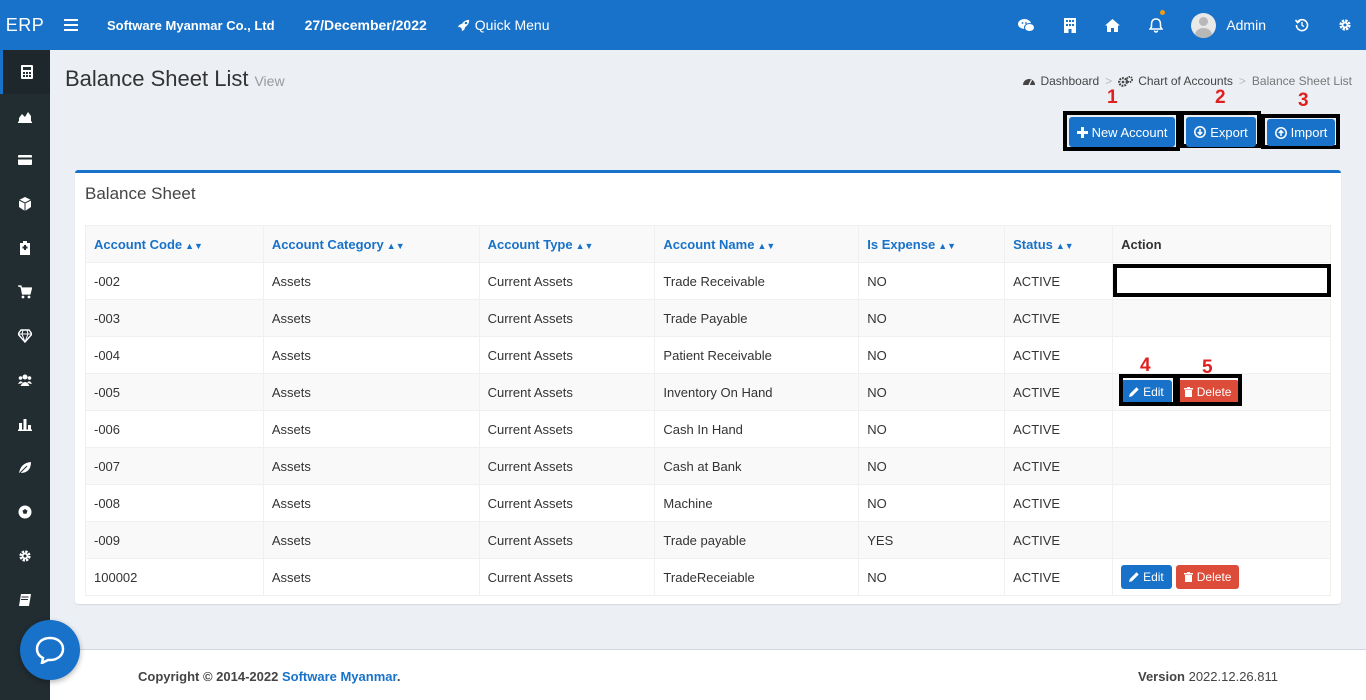 The image size is (1366, 700). I want to click on column-header-account-code: Account Code ▲▼, so click(174, 244).